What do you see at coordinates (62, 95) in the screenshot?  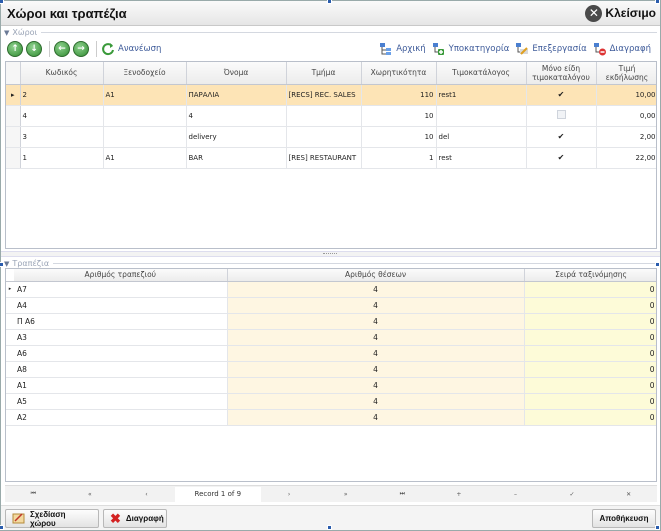 I see `cell-code: 2` at bounding box center [62, 95].